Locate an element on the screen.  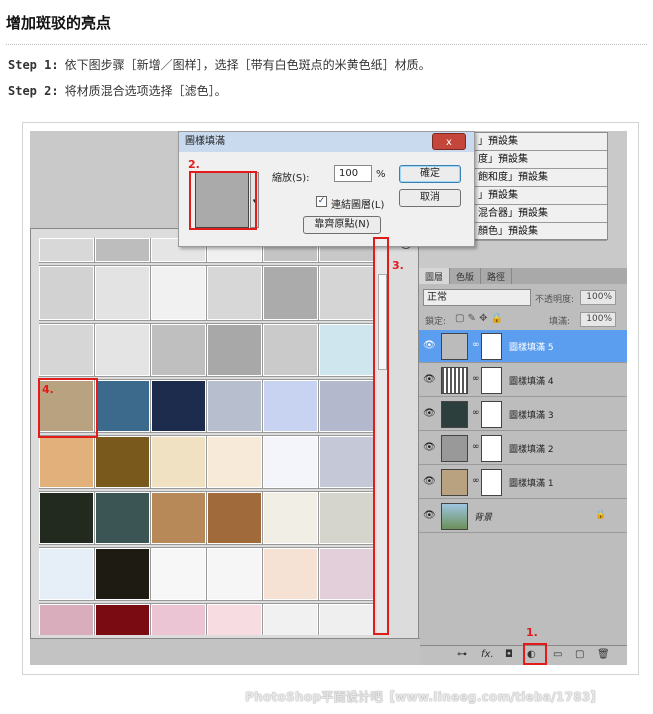
layer-name: 圖樣填滿 5 is located at coordinates (531, 348).